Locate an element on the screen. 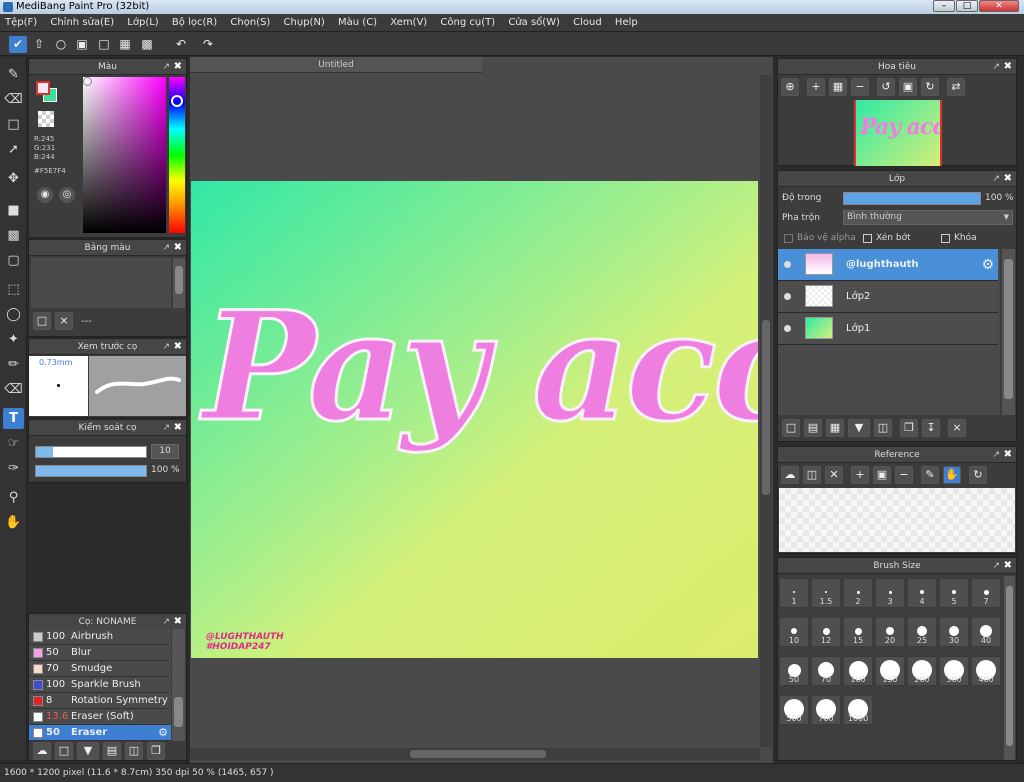 Image resolution: width=1024 pixels, height=782 pixels. hand-icon: ✋ is located at coordinates (952, 475).